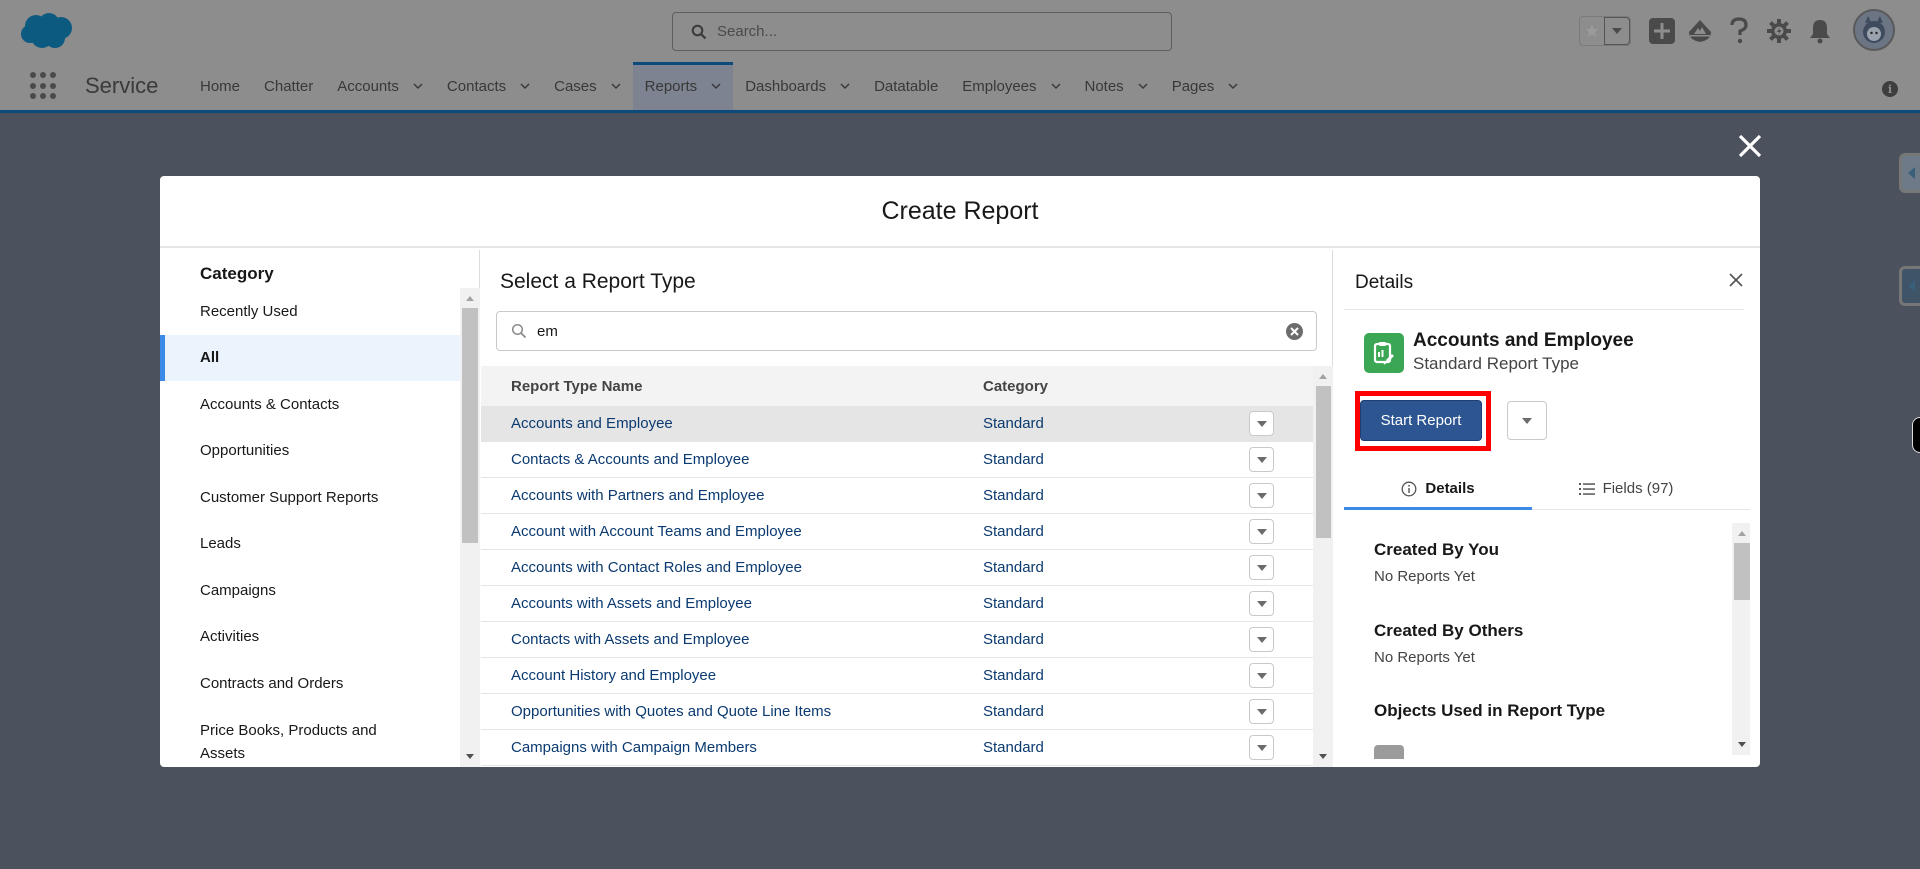  What do you see at coordinates (1750, 146) in the screenshot?
I see `close-modal-icon` at bounding box center [1750, 146].